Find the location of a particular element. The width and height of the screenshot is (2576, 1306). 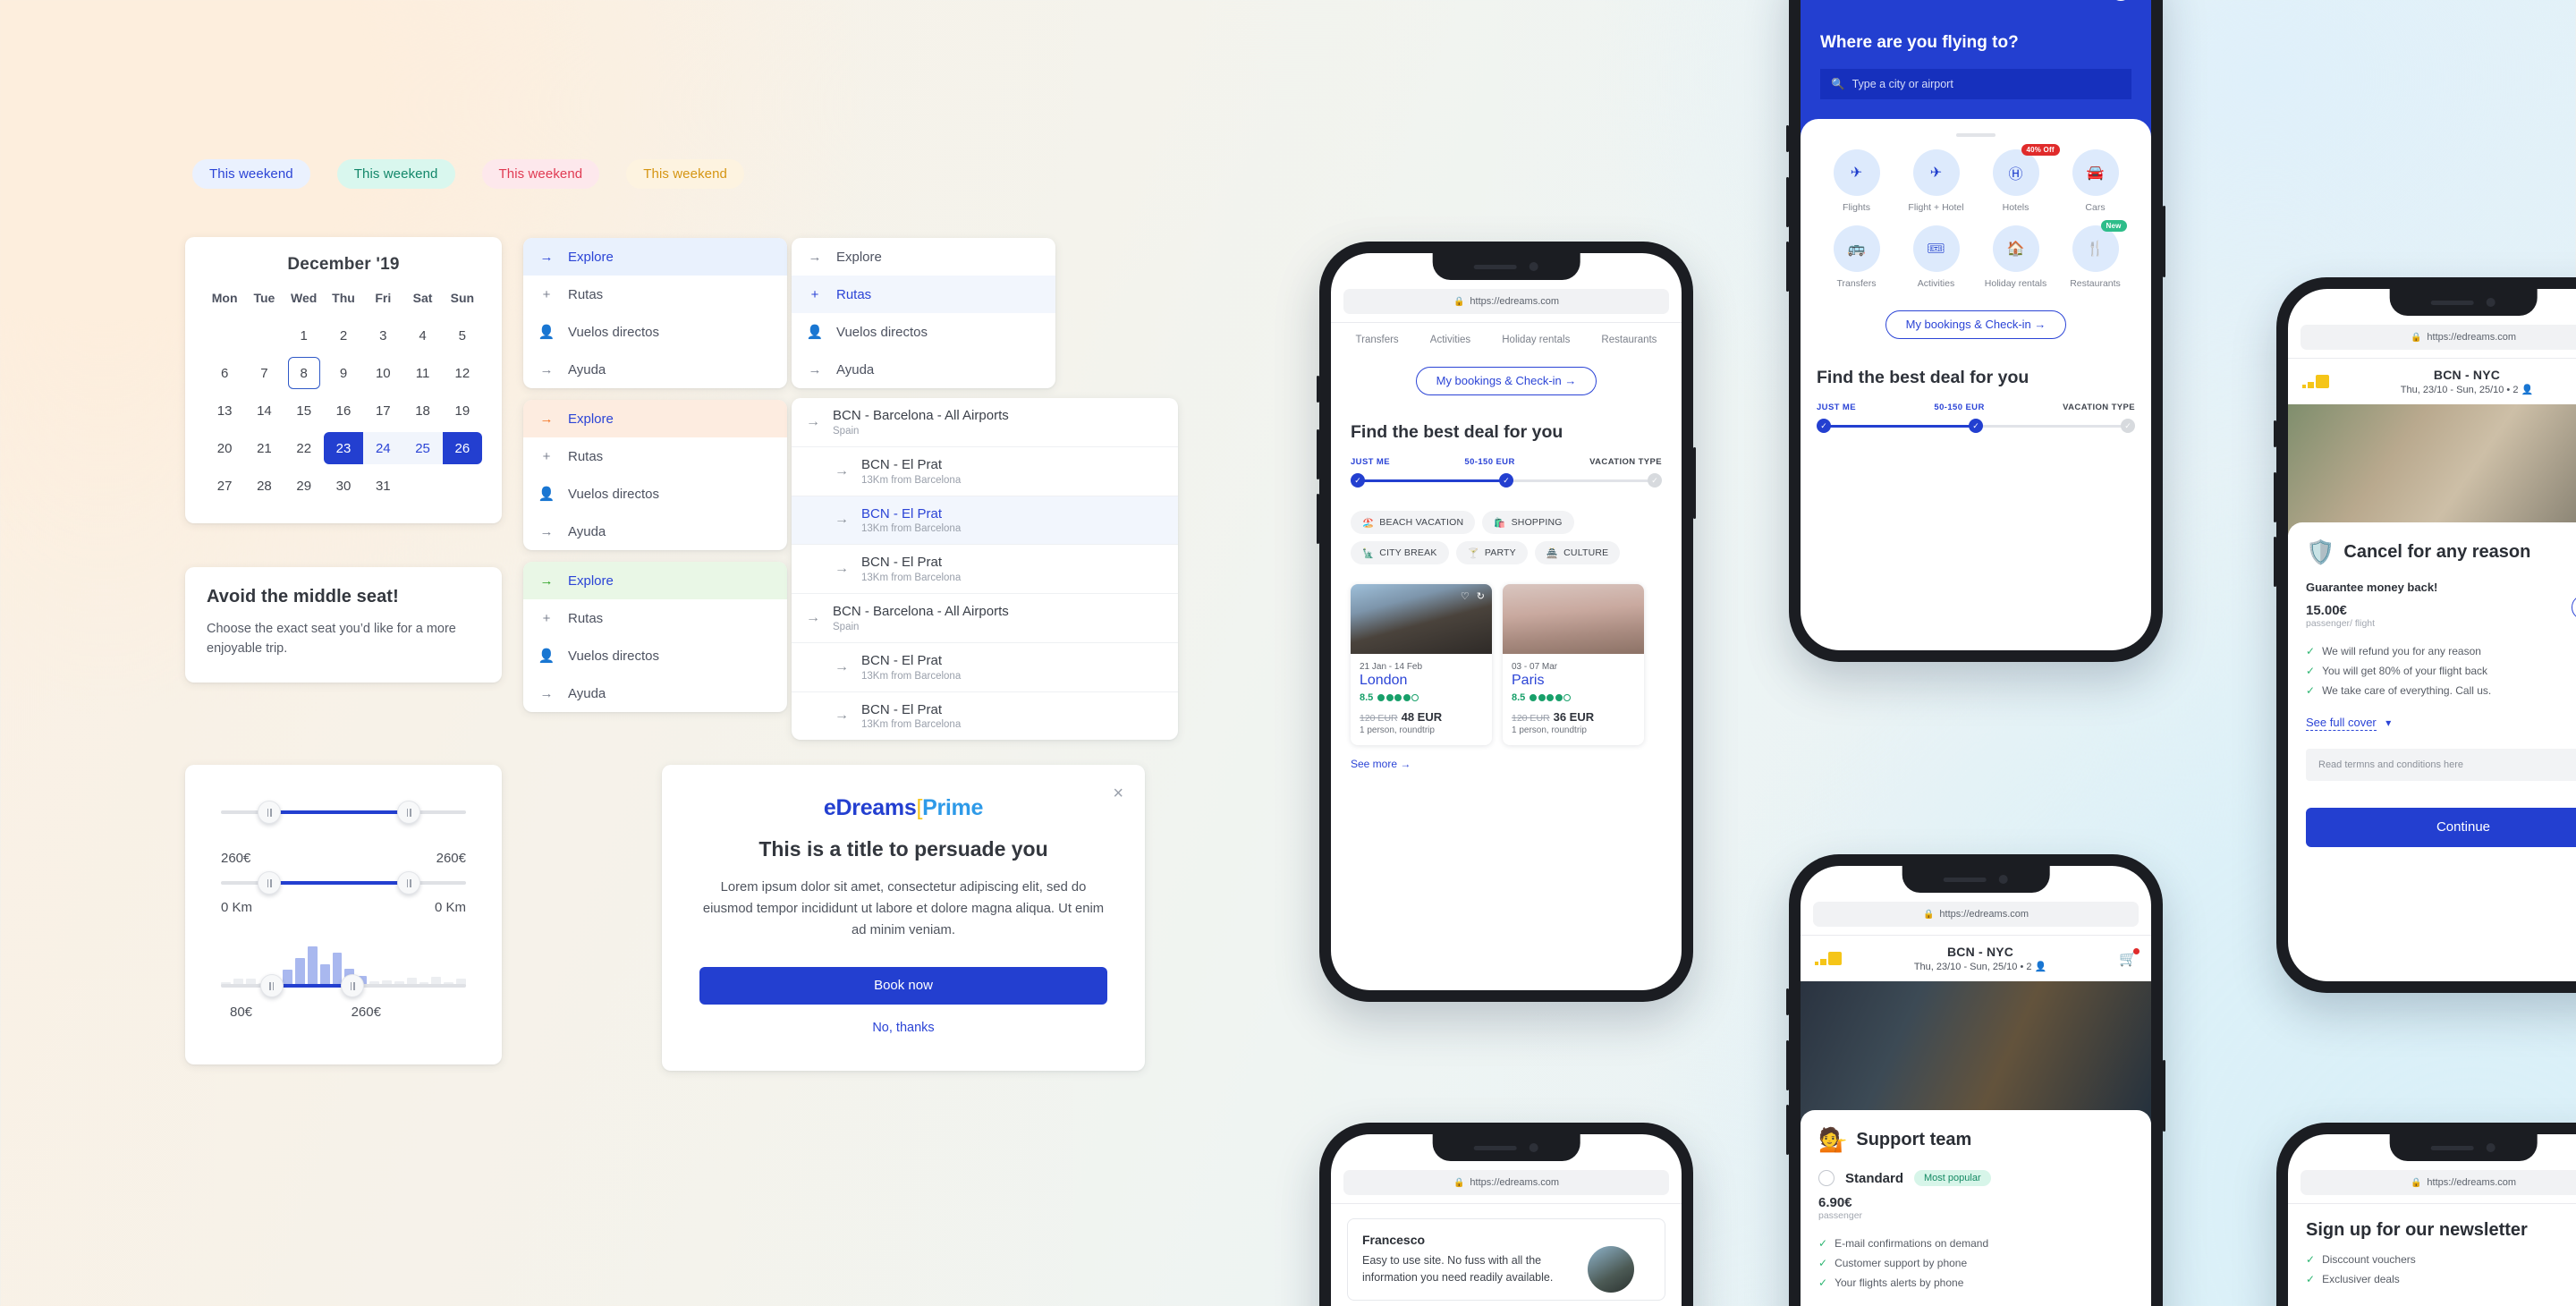

product-tile-transfers: 🚌 Transfers is located at coordinates (1856, 257).